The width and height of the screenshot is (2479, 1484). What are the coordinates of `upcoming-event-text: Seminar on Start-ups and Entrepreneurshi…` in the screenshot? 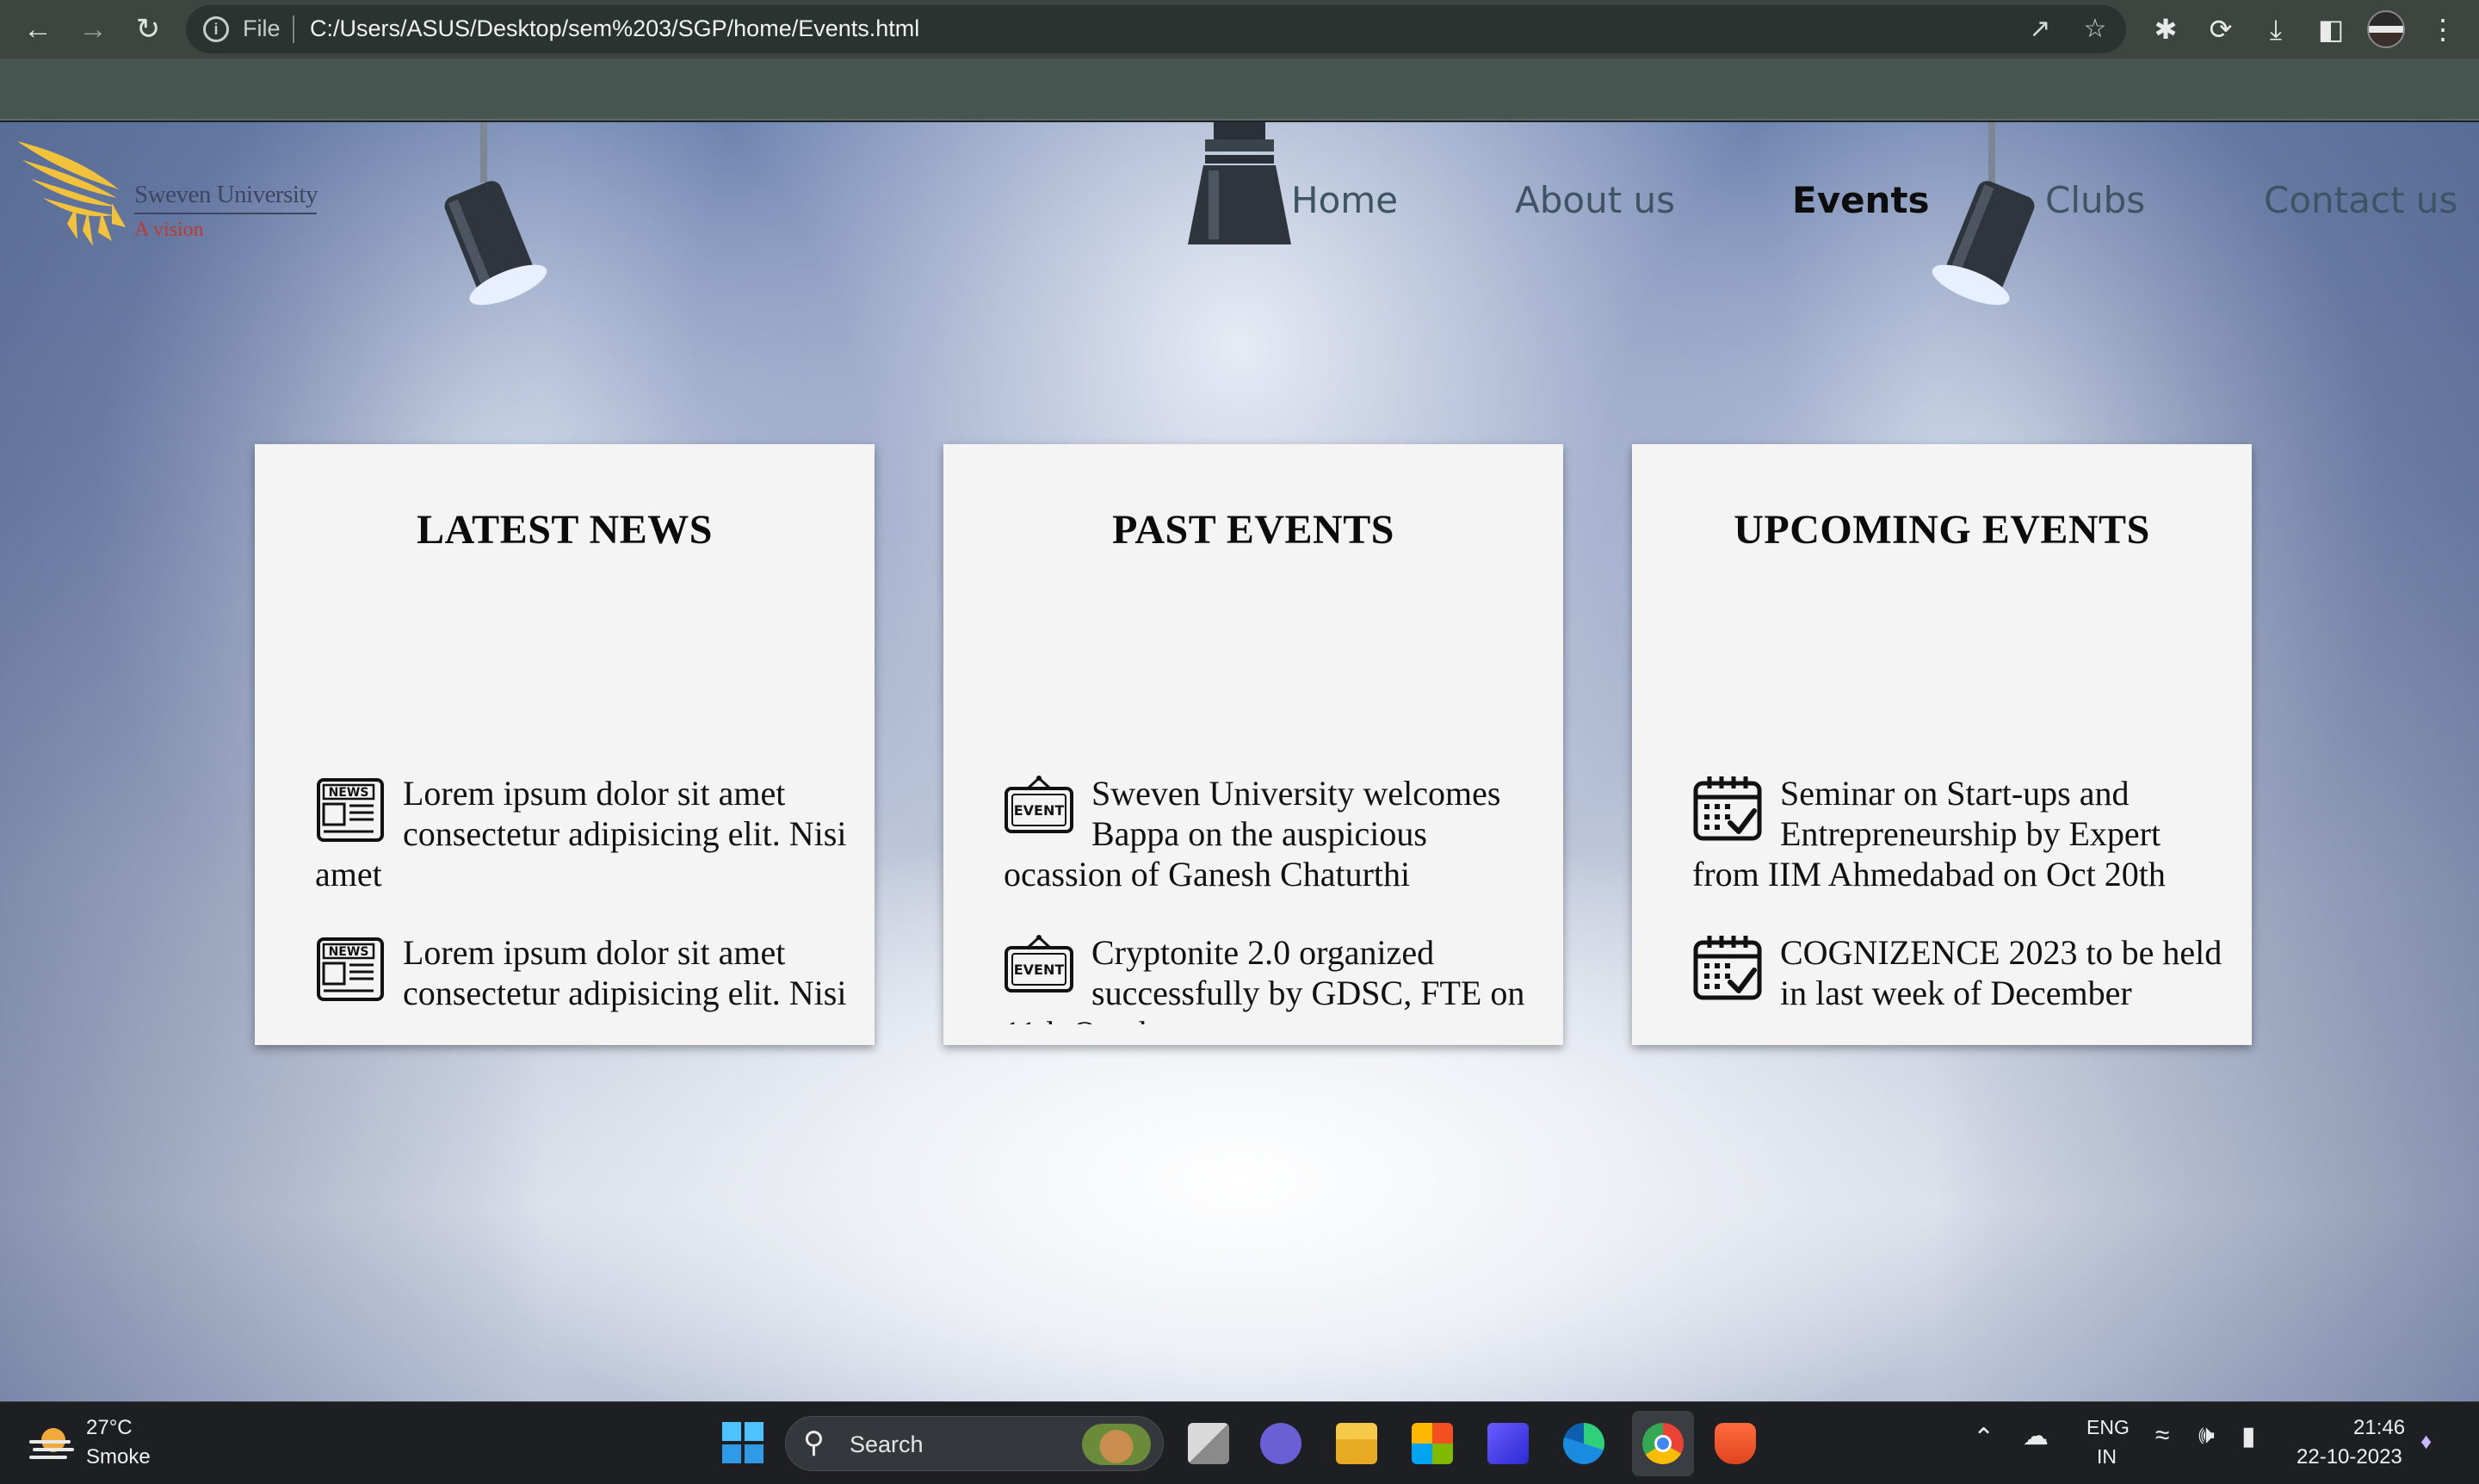 It's located at (1929, 833).